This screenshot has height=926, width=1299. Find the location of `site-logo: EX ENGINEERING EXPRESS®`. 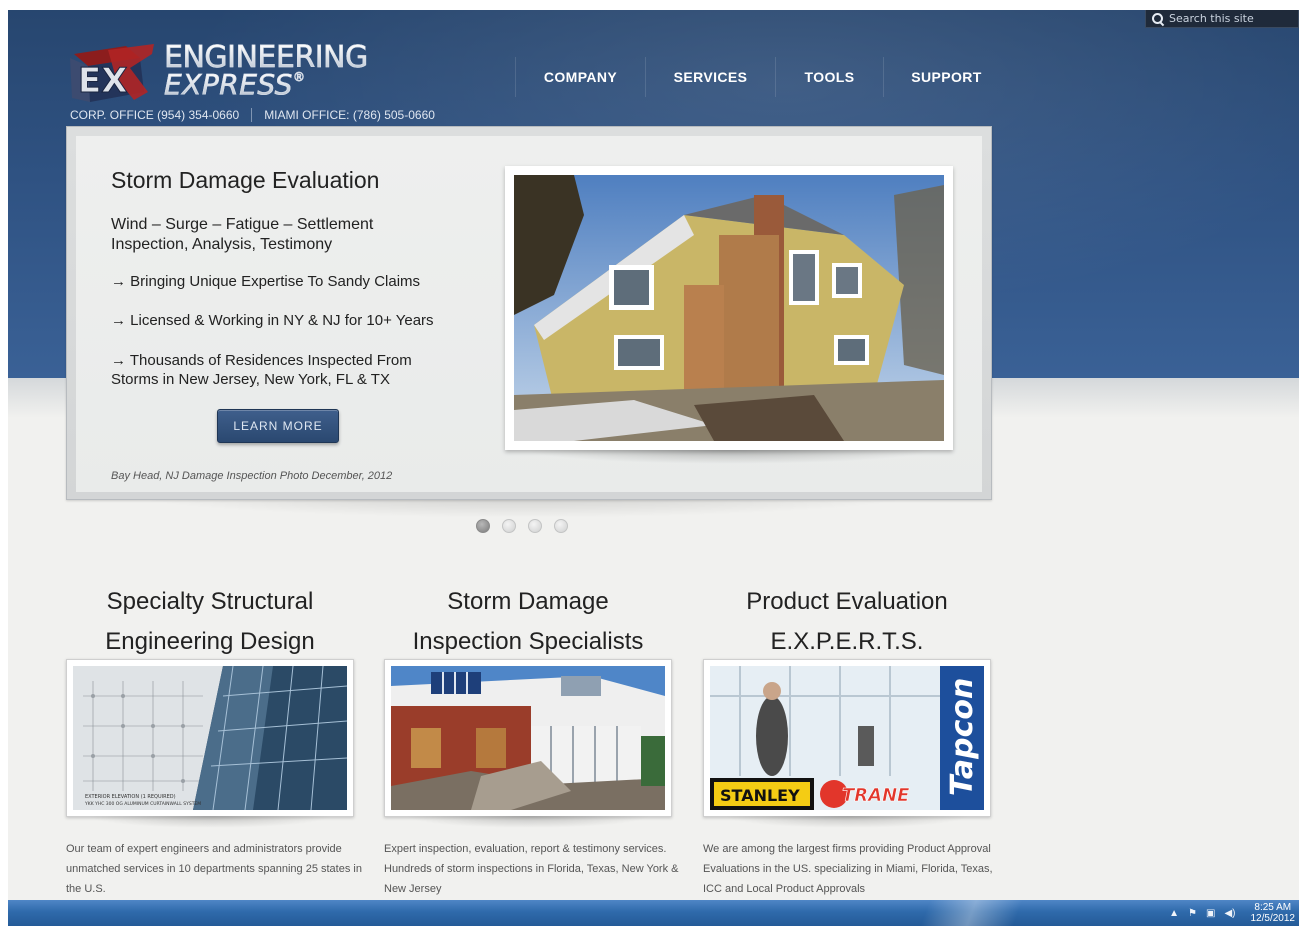

site-logo: EX ENGINEERING EXPRESS® is located at coordinates (218, 73).